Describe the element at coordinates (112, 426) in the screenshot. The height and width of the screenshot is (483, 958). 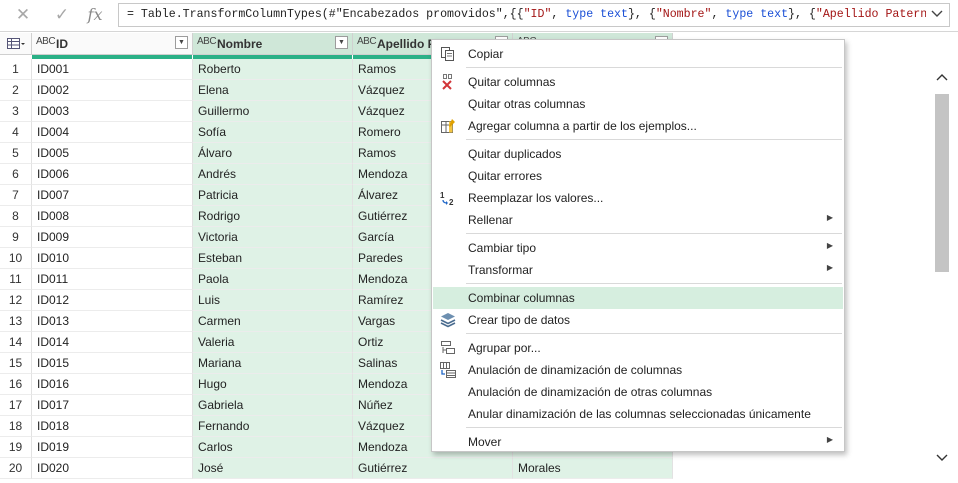
I see `table-cell: ID018` at that location.